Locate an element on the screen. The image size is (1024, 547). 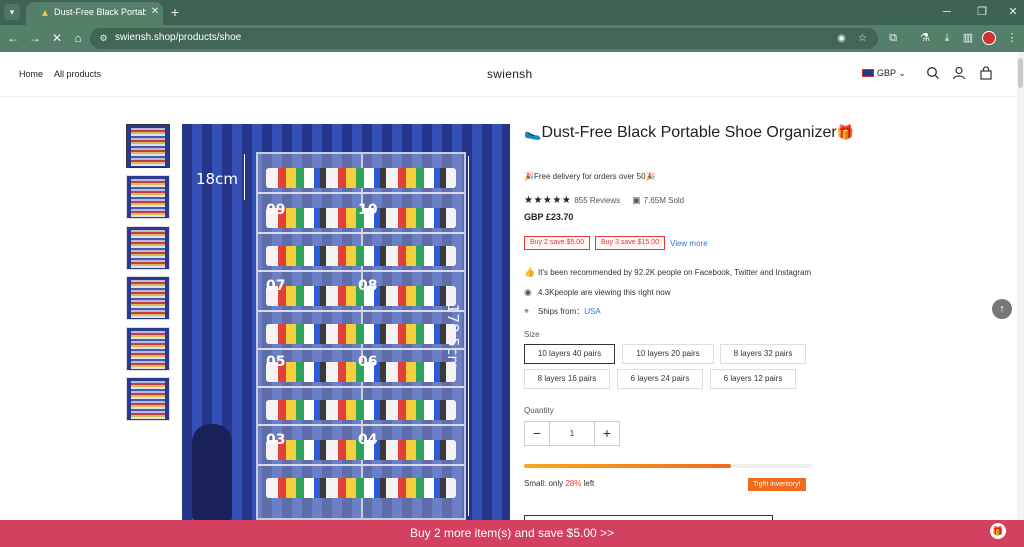
quantity-decrease-button: − is located at coordinates (537, 433).